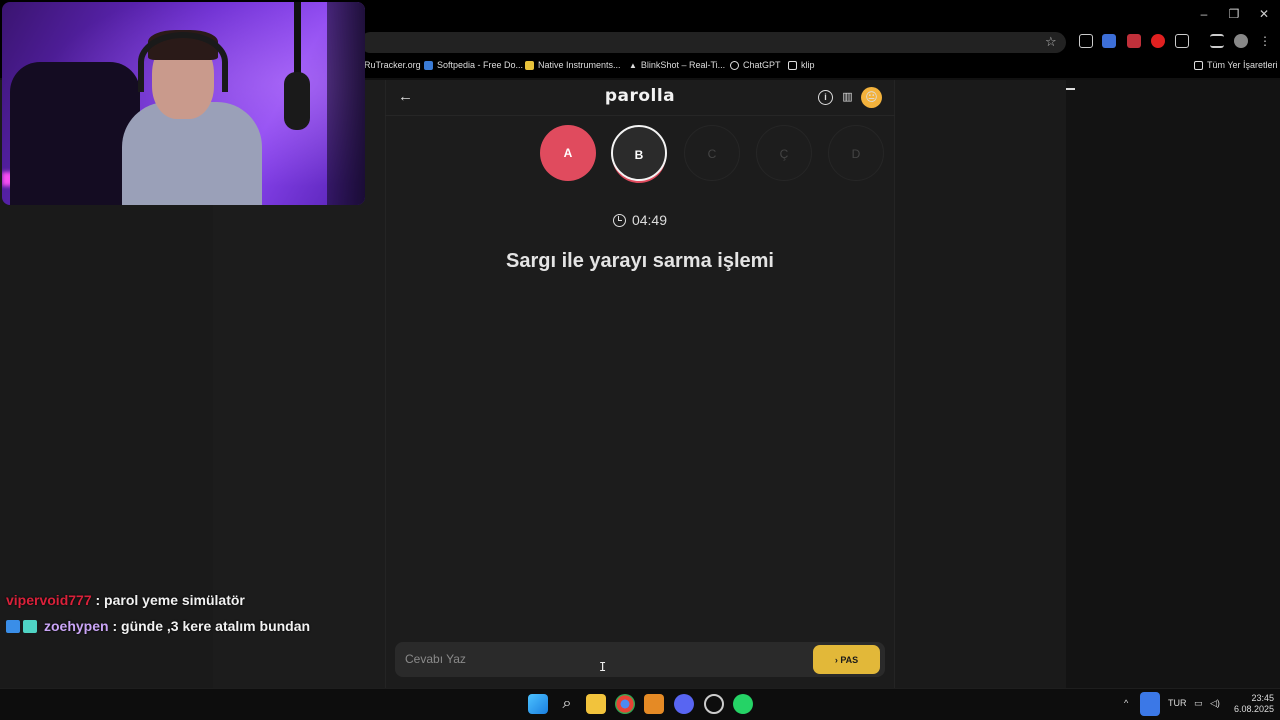 The width and height of the screenshot is (1280, 720). What do you see at coordinates (1236, 65) in the screenshot?
I see `all-bookmarks: Tüm Yer İşaretleri` at bounding box center [1236, 65].